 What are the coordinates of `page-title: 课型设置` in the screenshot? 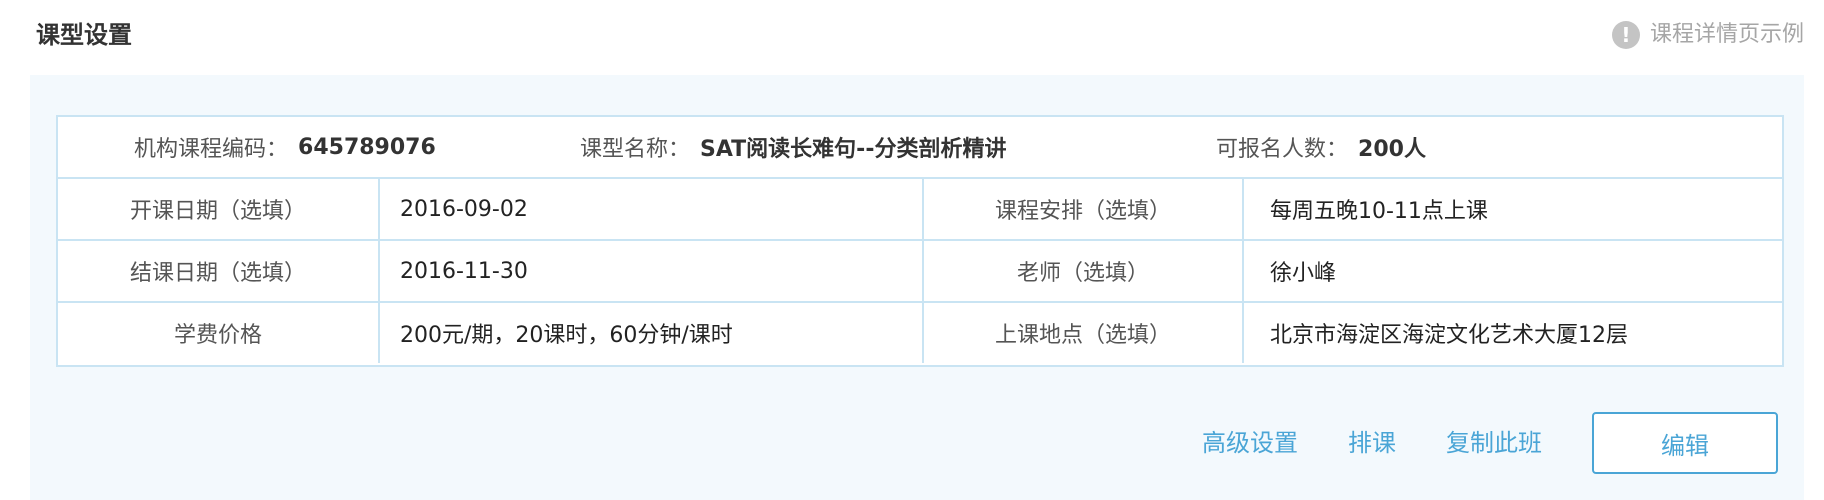 It's located at (84, 35).